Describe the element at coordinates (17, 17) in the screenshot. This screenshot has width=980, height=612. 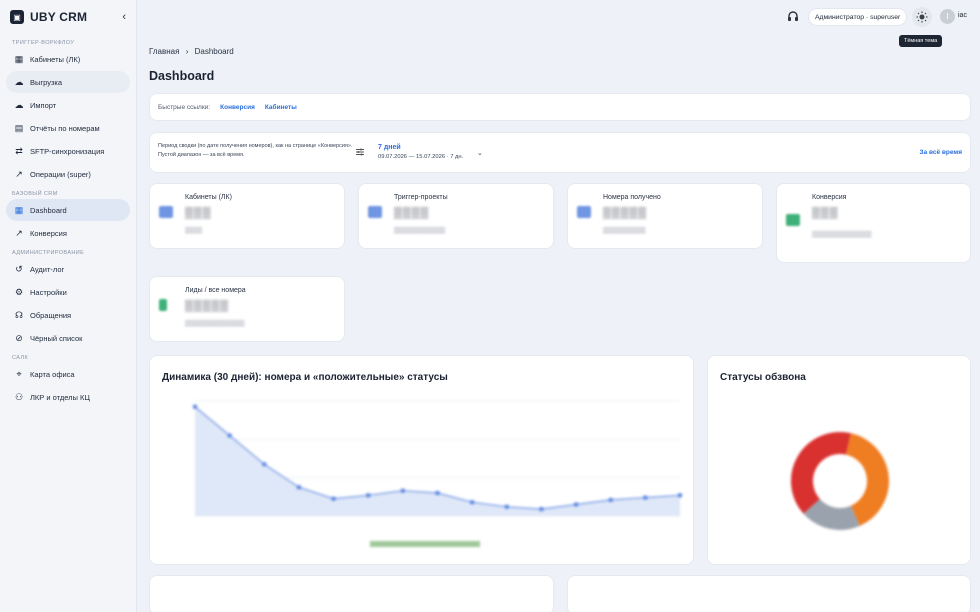
I see `logo-icon: ▣` at that location.